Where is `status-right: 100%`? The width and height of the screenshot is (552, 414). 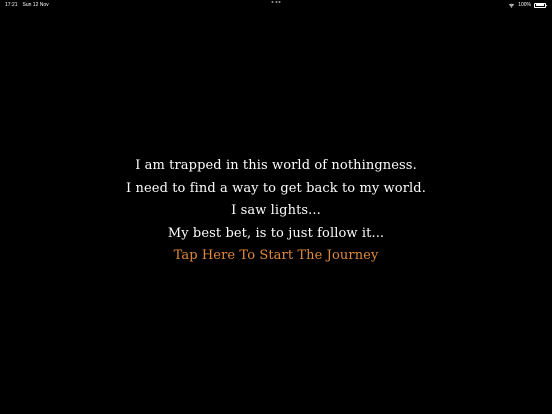 status-right: 100% is located at coordinates (527, 5).